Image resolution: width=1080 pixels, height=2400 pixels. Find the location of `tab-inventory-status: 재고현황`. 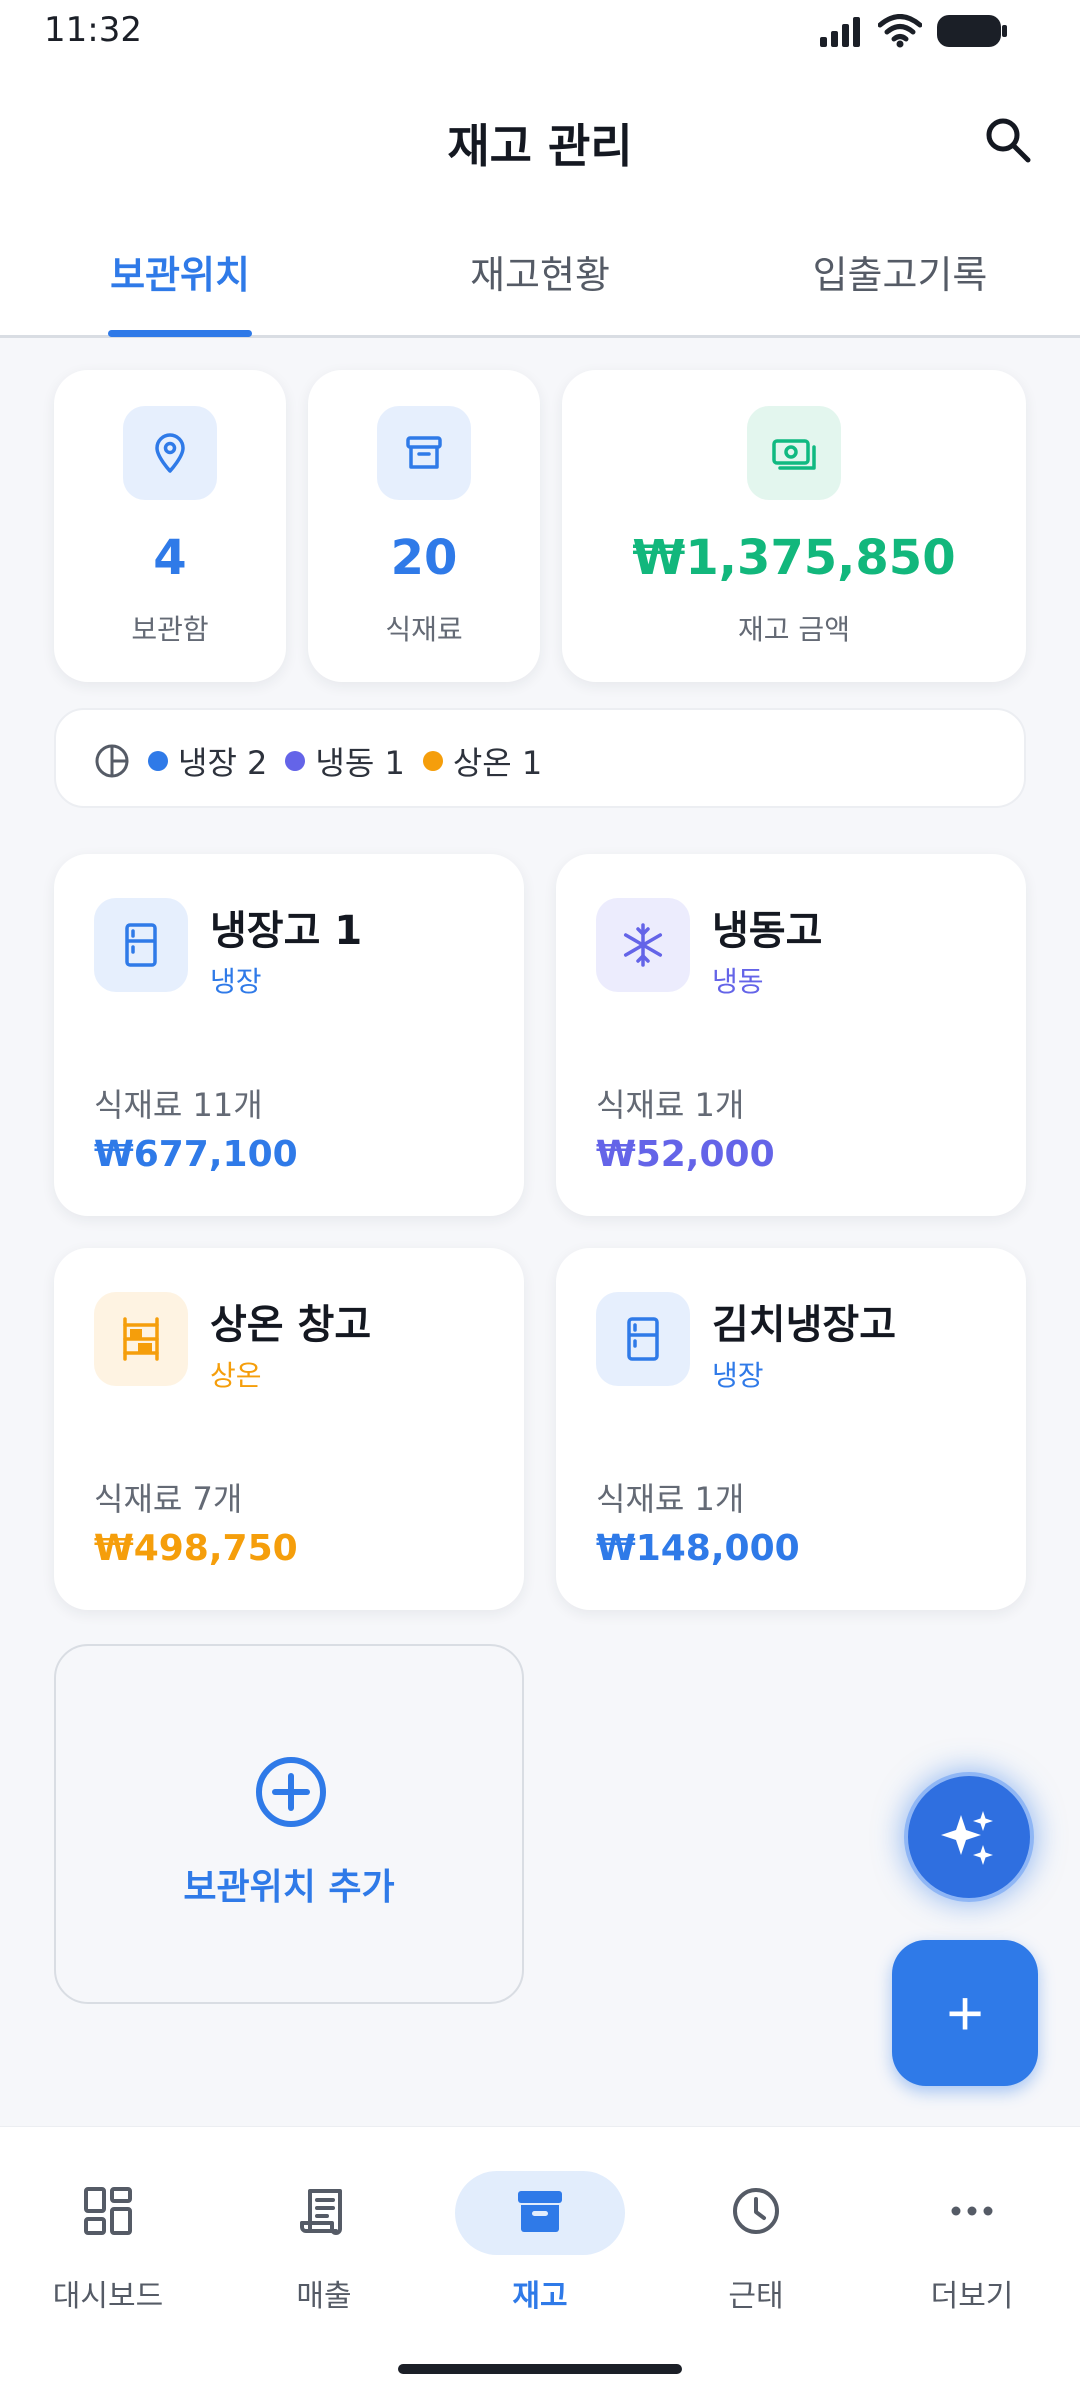

tab-inventory-status: 재고현황 is located at coordinates (540, 271).